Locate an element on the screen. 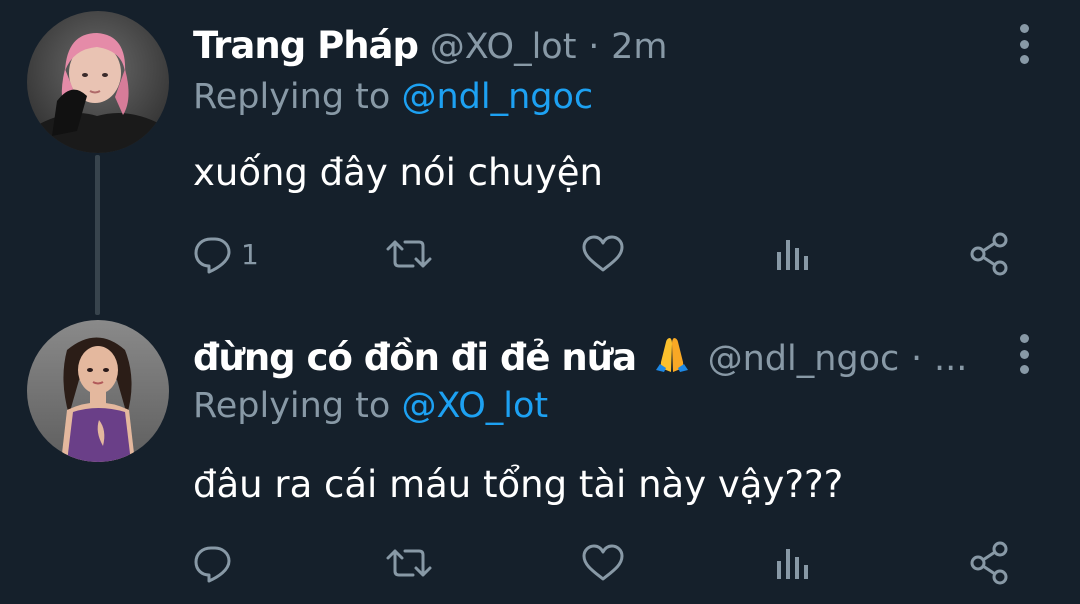 This screenshot has height=604, width=1080. action-bar: 1 is located at coordinates (608, 254).